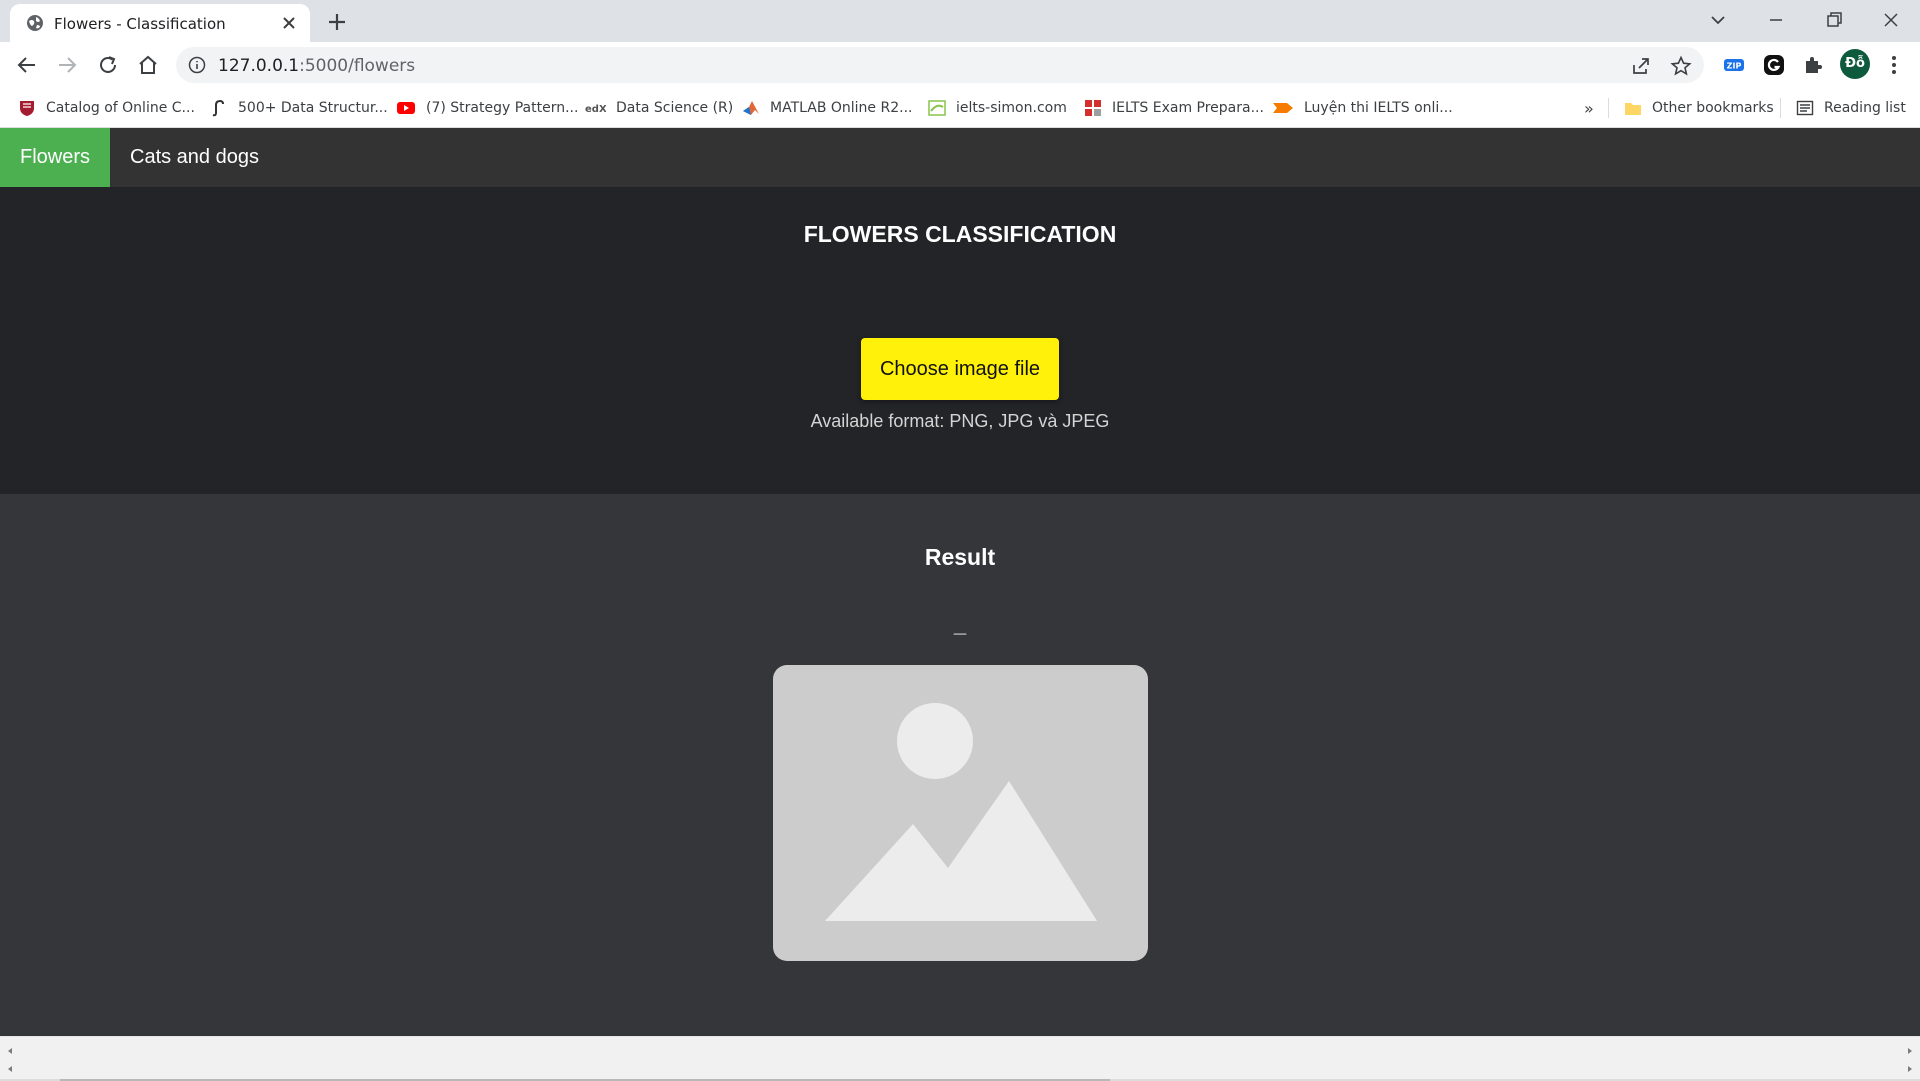  Describe the element at coordinates (218, 108) in the screenshot. I see `gfg-icon` at that location.